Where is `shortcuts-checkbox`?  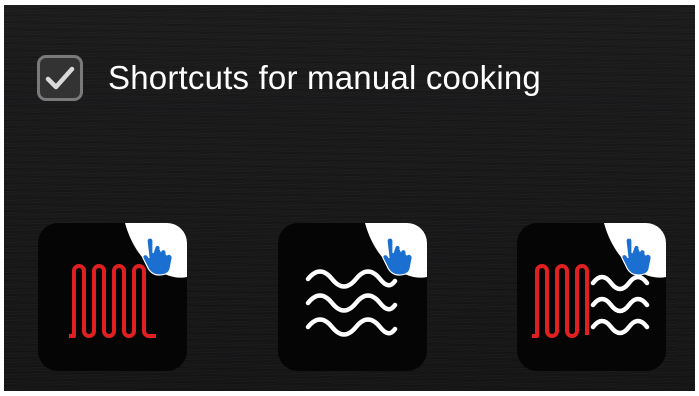 shortcuts-checkbox is located at coordinates (60, 78).